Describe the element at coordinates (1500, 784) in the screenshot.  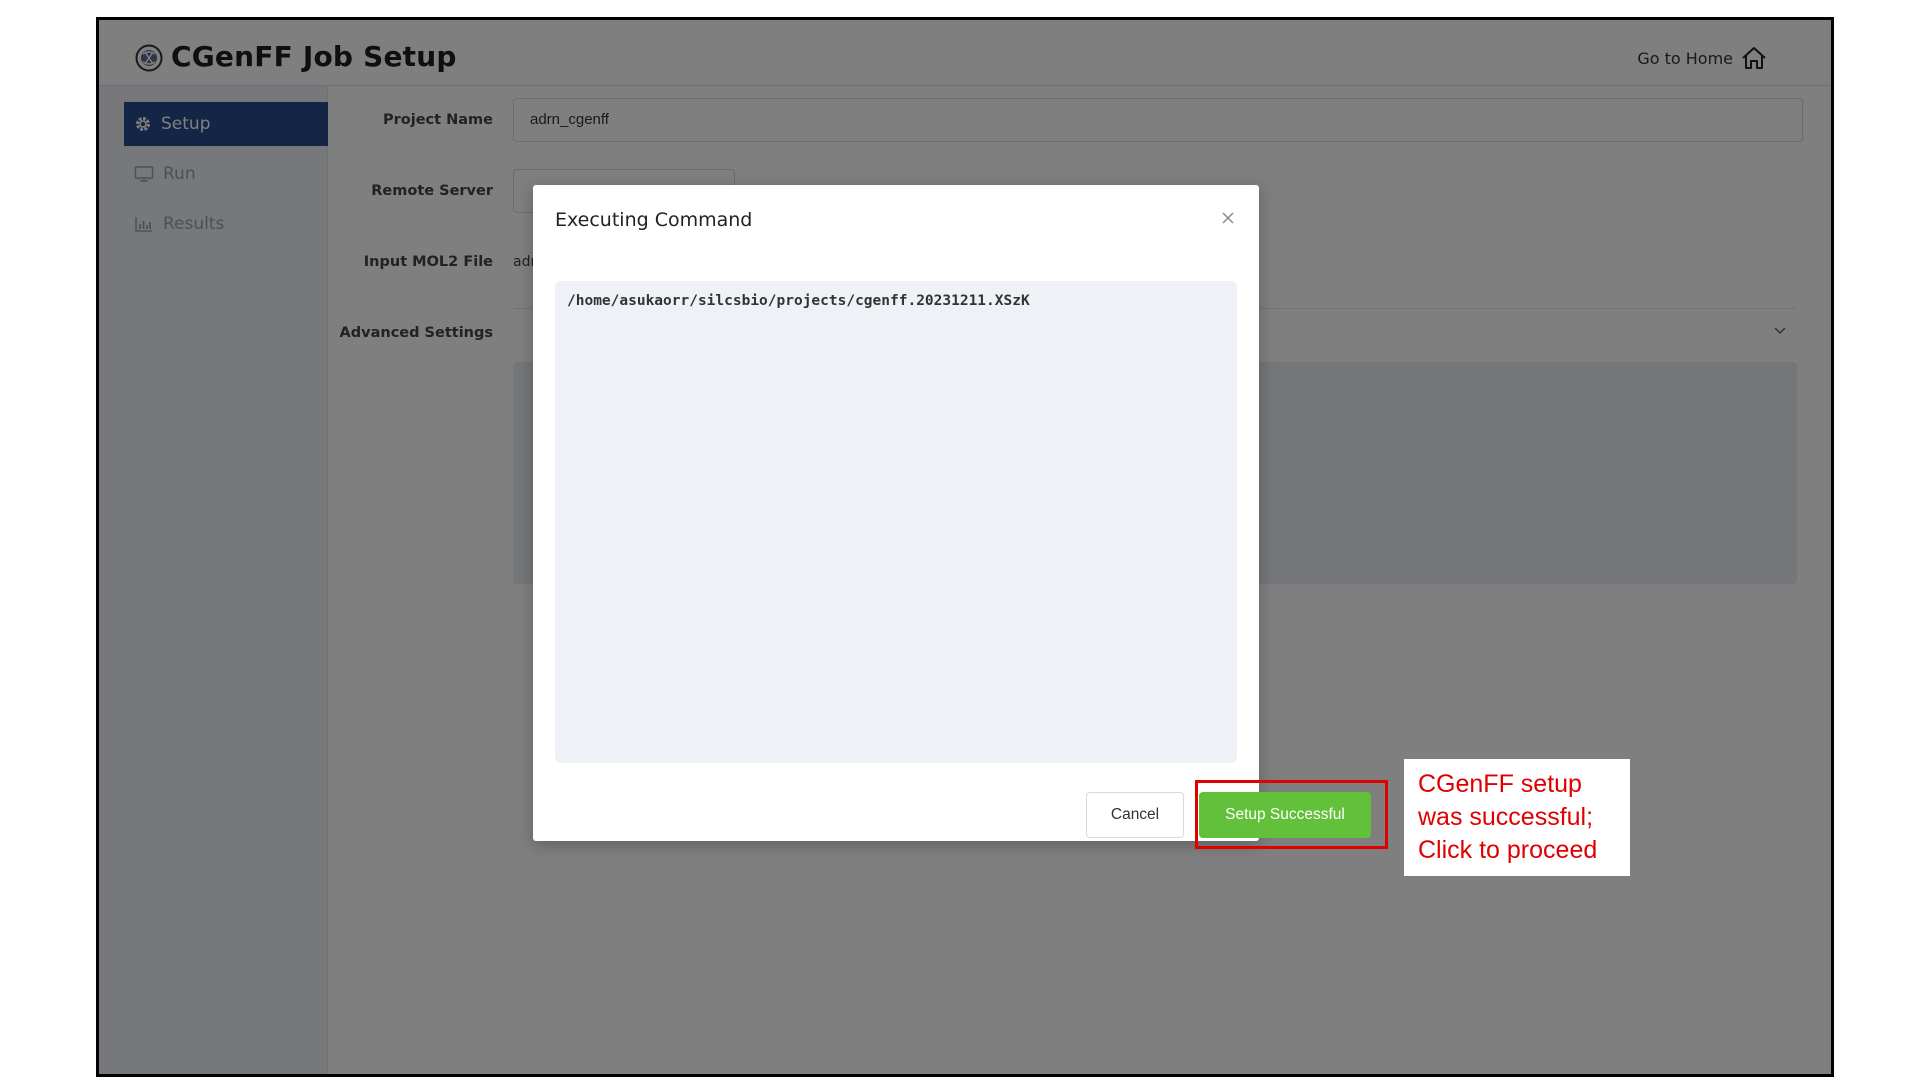
I see `callout-line: CGenFF setup` at that location.